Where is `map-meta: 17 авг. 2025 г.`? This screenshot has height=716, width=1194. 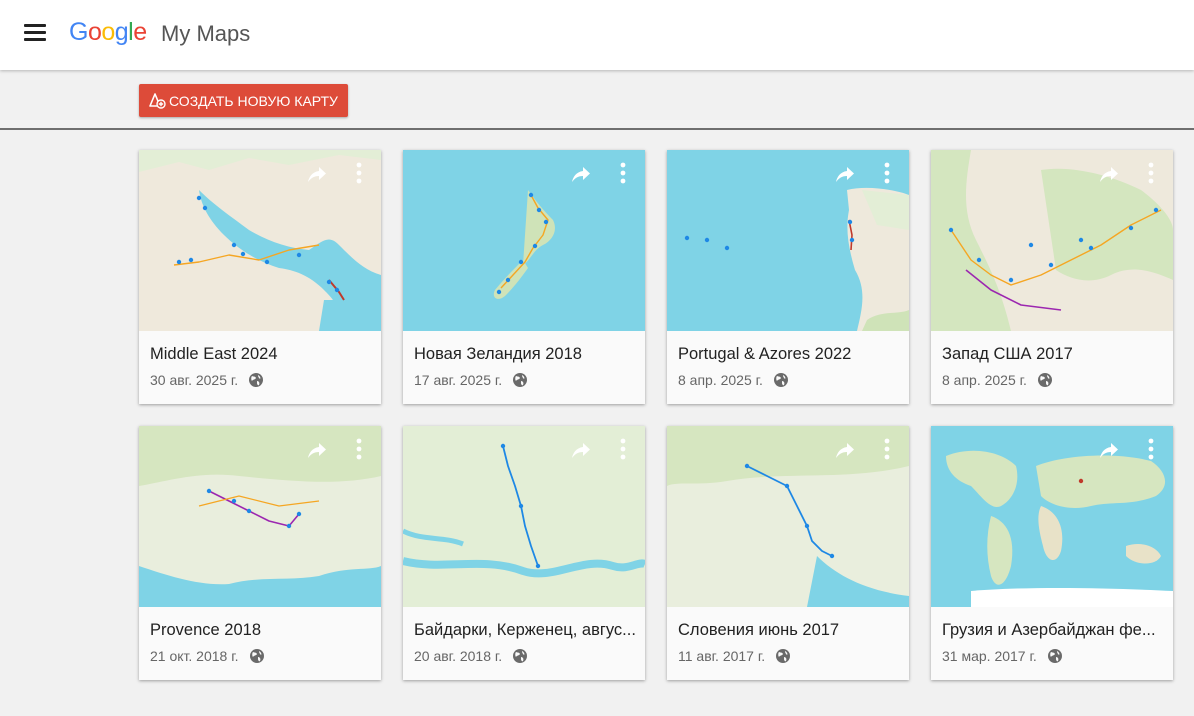 map-meta: 17 авг. 2025 г. is located at coordinates (471, 380).